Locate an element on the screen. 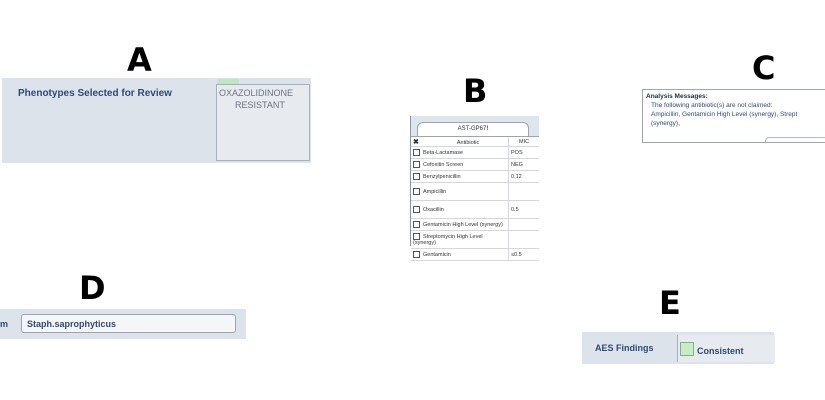 This screenshot has width=825, height=400. table-row: Streptomycin High Level (synergy) is located at coordinates (475, 239).